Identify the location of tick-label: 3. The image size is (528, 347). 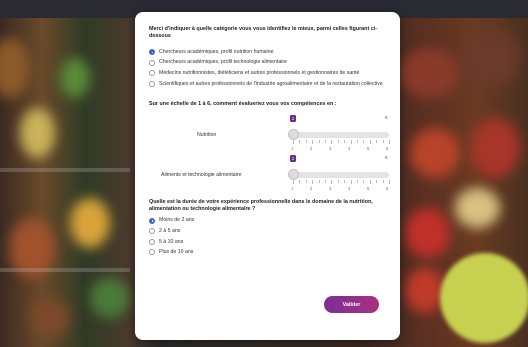
(330, 188).